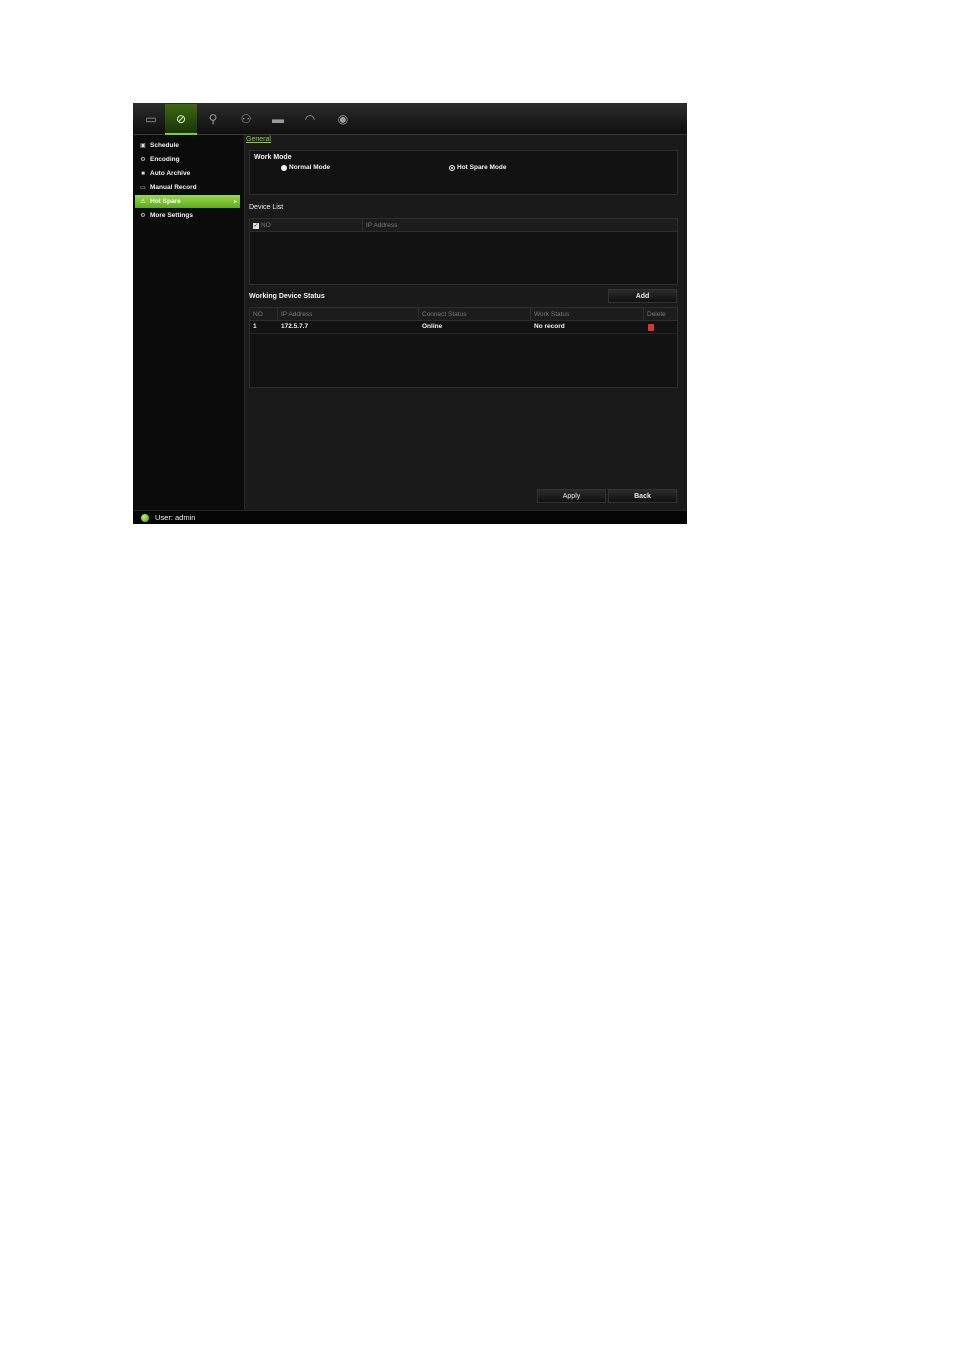 The height and width of the screenshot is (1350, 954). What do you see at coordinates (273, 157) in the screenshot?
I see `work-mode-title: Work Mode` at bounding box center [273, 157].